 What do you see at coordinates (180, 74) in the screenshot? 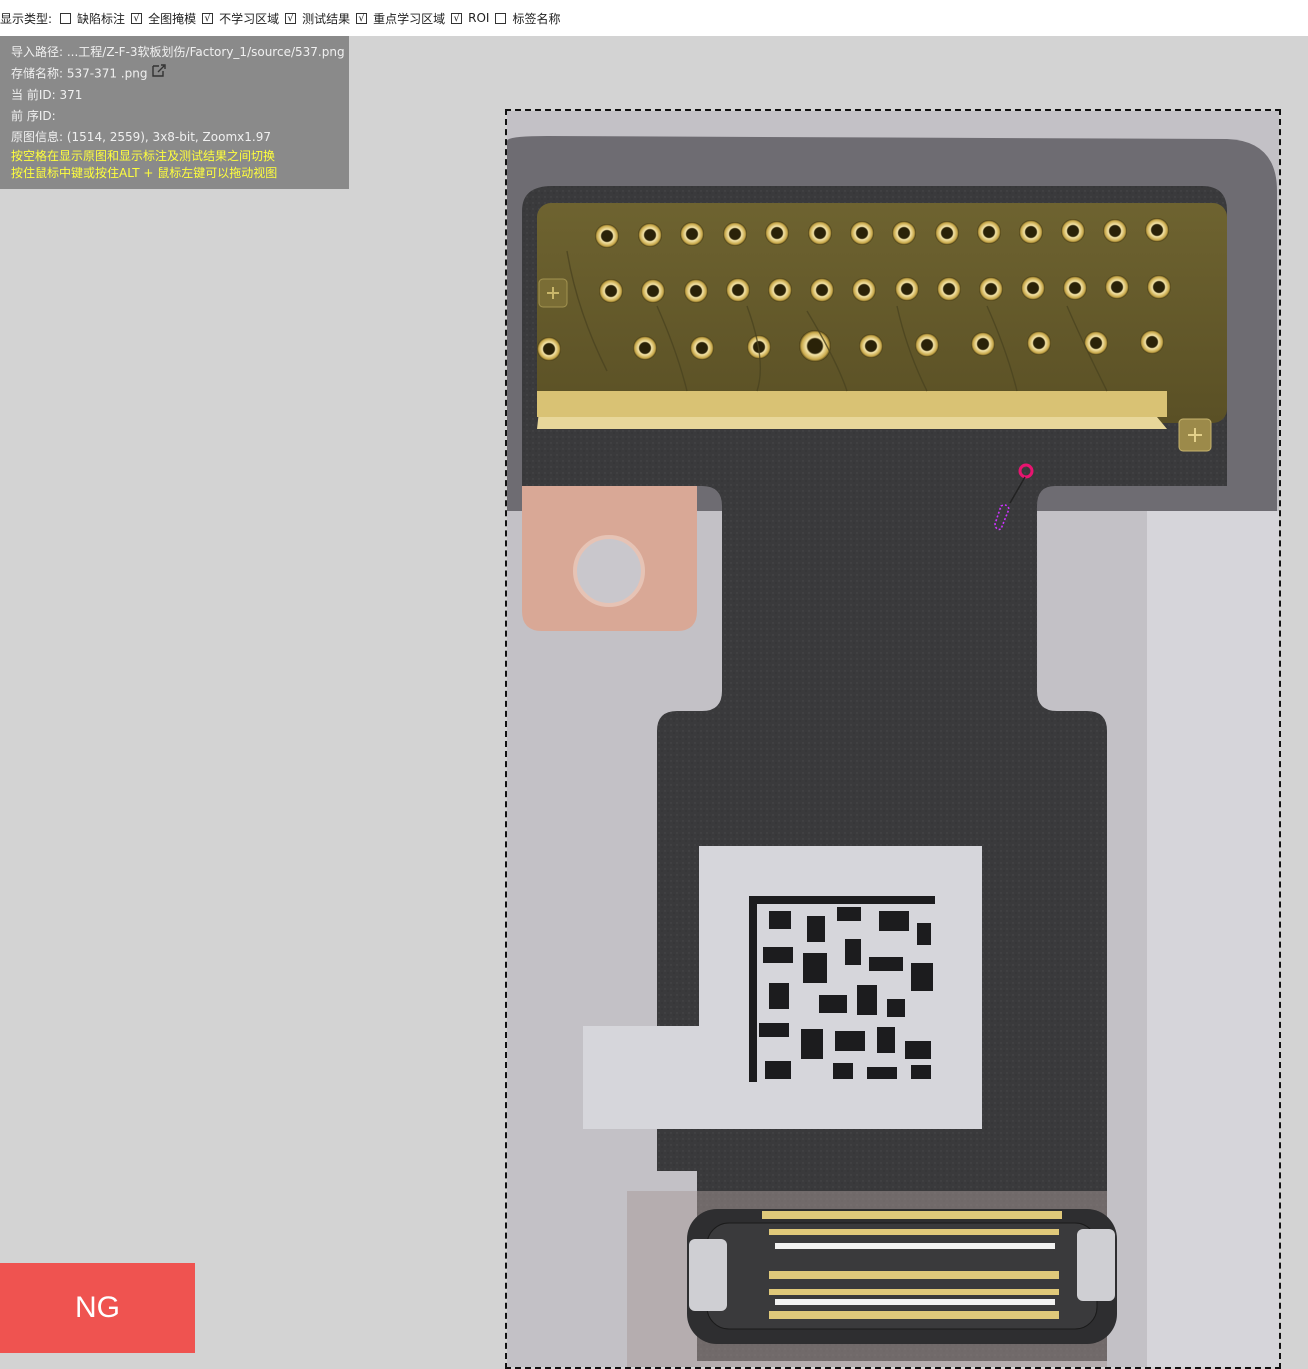
I see `save-name-row: 存储名称: 537-371 .png` at bounding box center [180, 74].